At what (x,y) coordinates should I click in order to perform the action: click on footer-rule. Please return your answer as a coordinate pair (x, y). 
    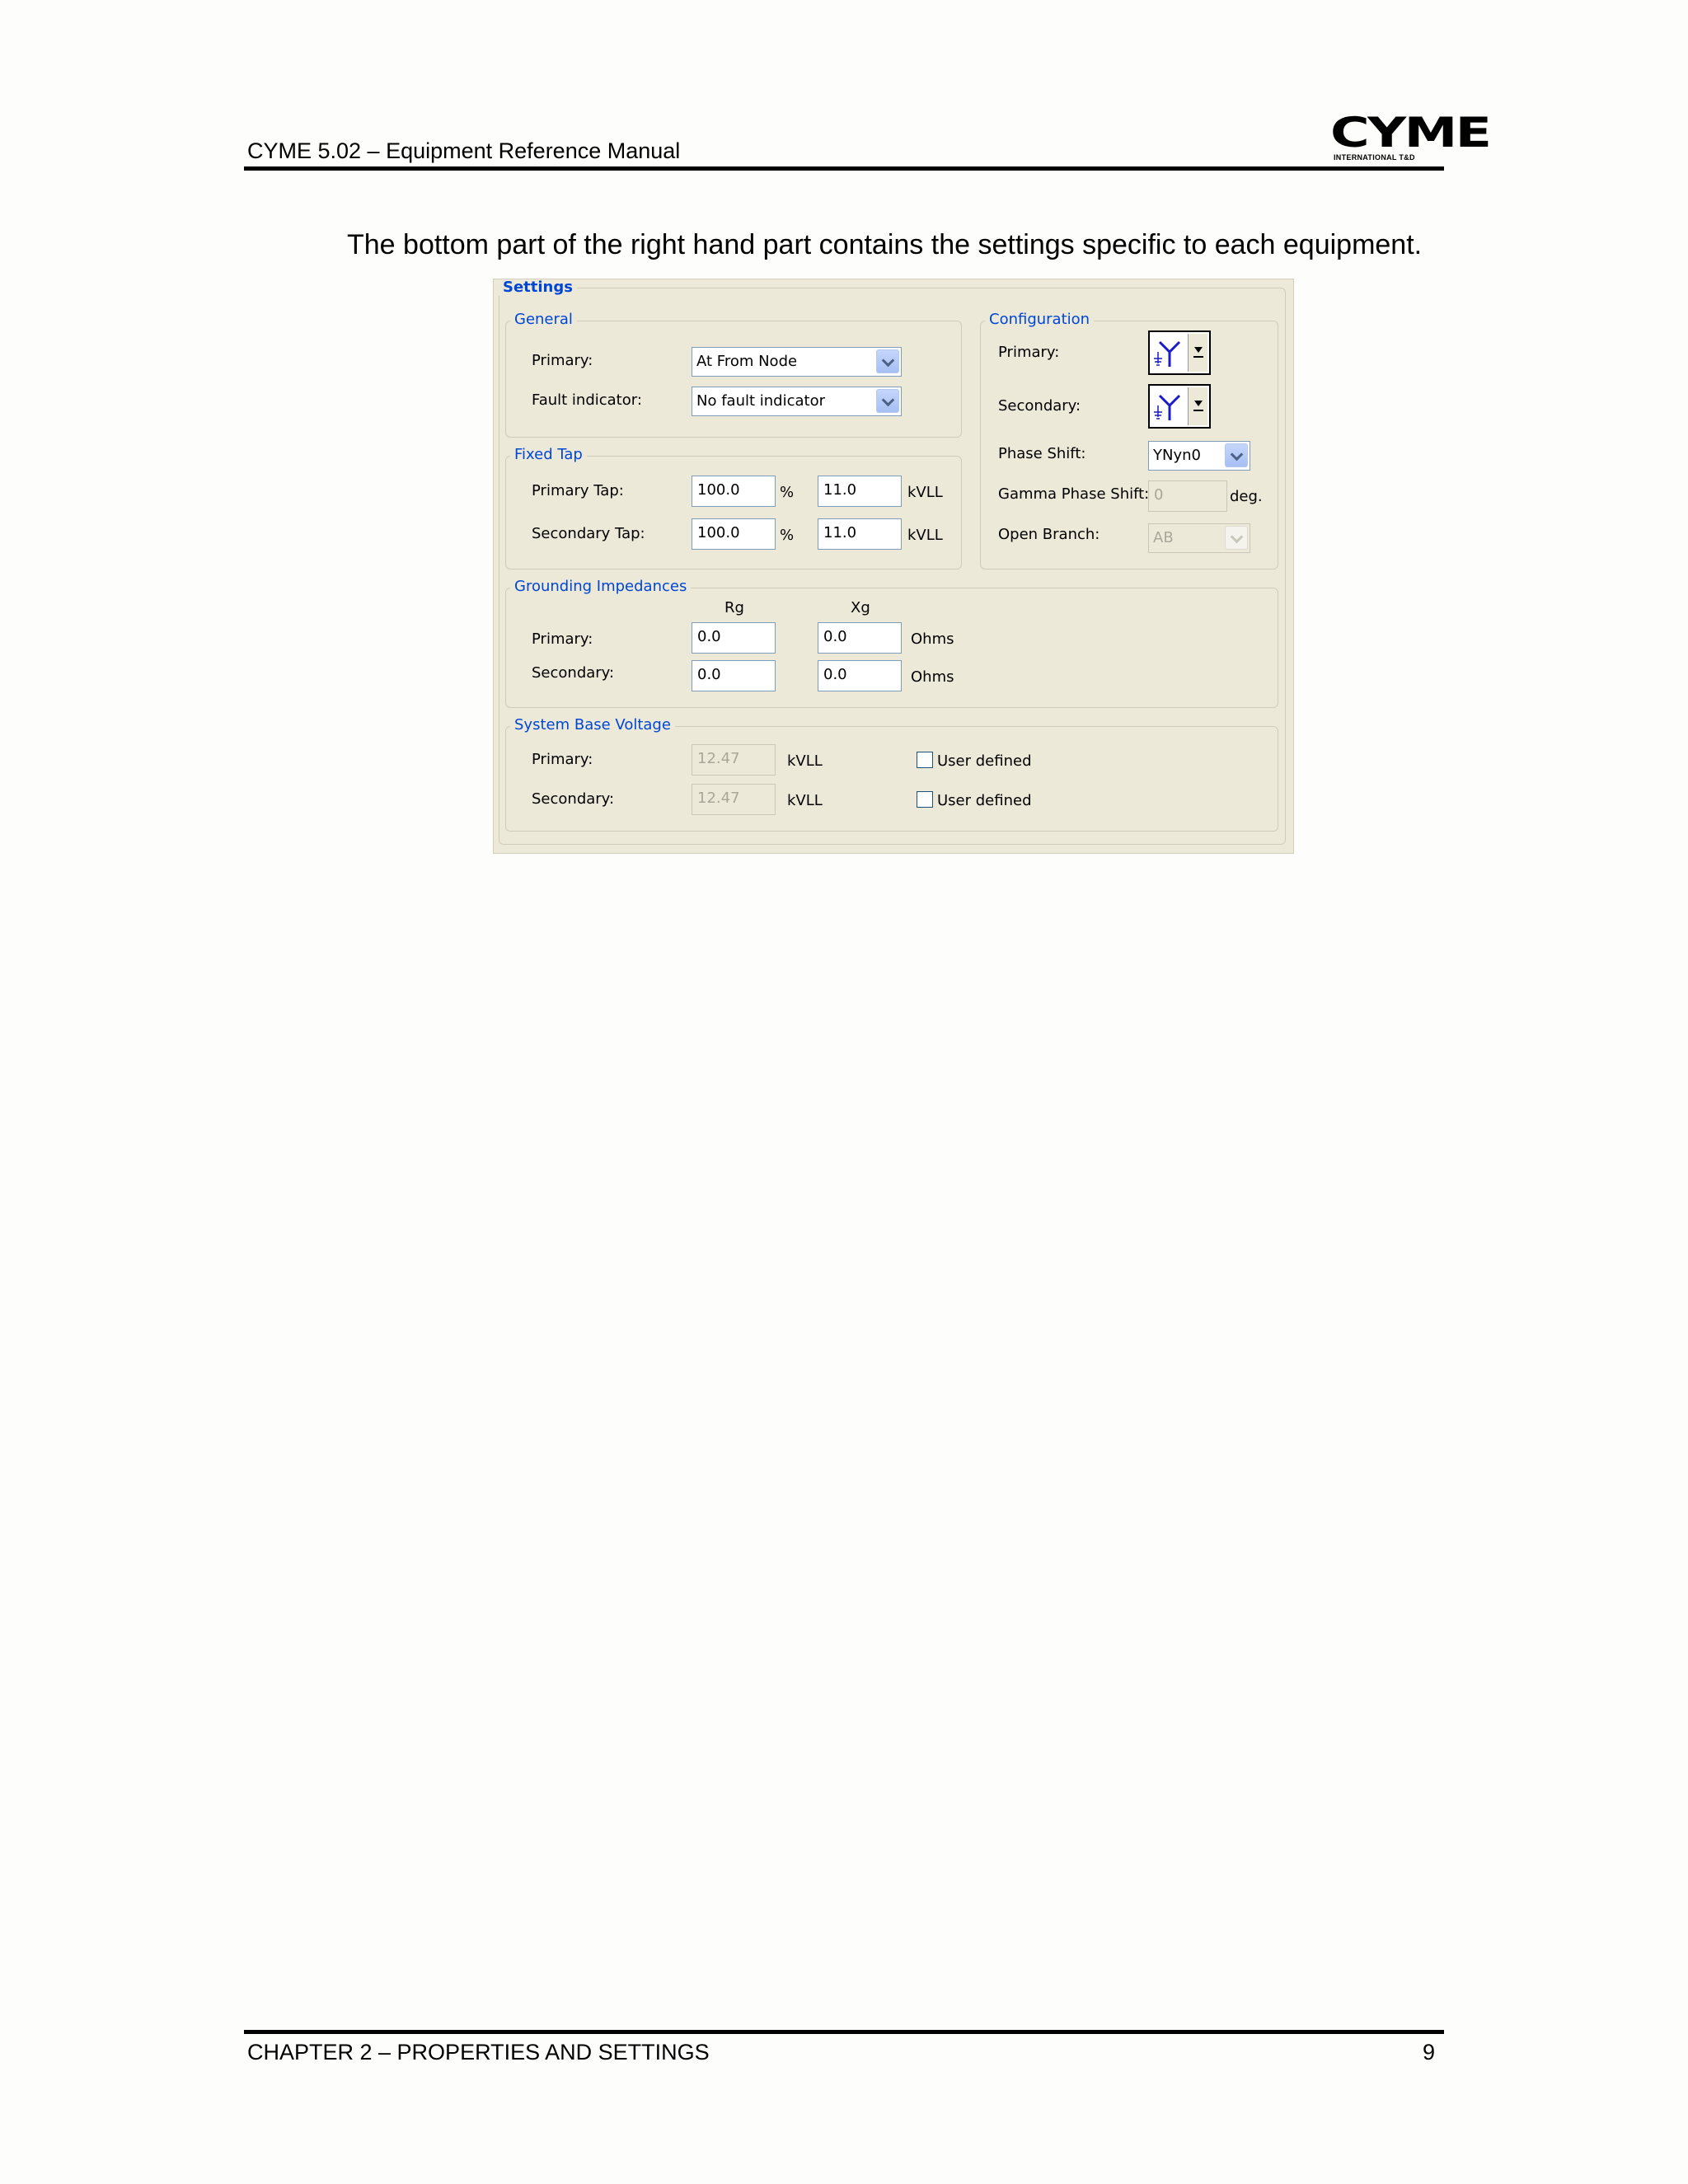
    Looking at the image, I should click on (844, 2032).